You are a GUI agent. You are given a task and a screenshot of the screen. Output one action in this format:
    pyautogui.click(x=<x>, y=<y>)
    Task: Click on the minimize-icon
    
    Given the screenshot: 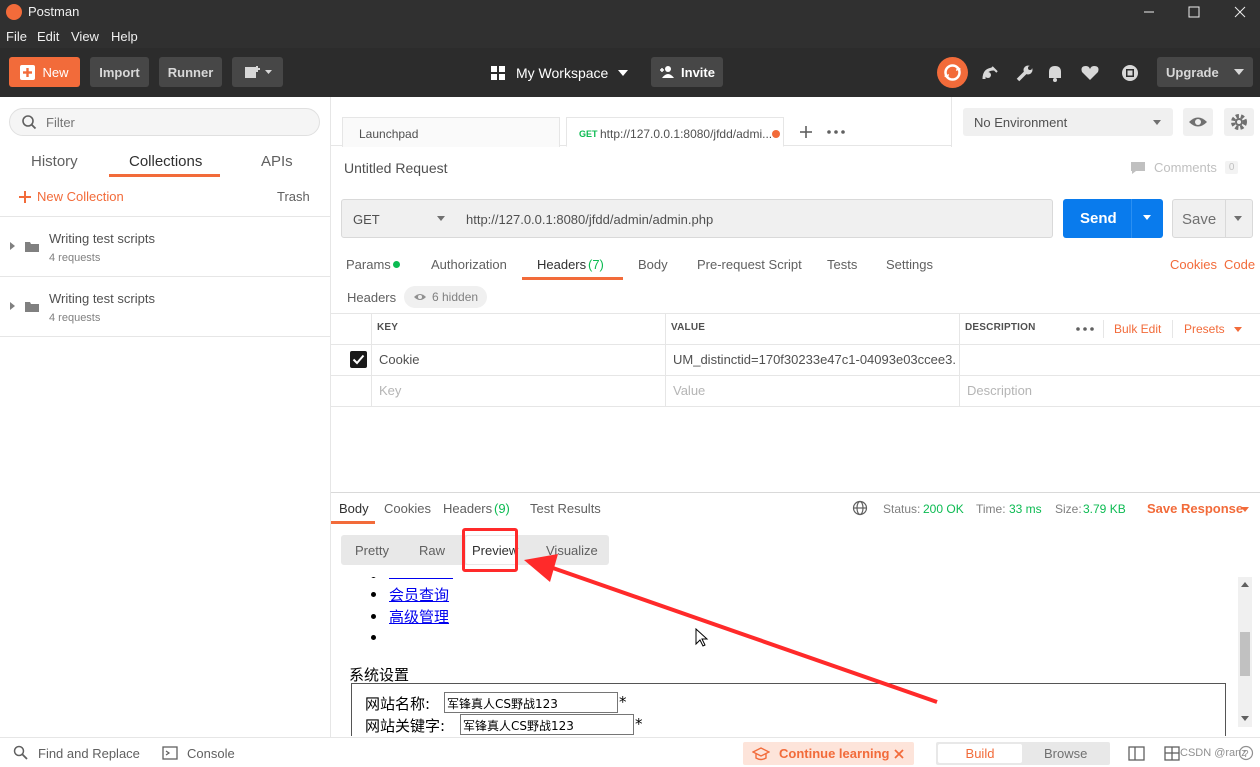 What is the action you would take?
    pyautogui.click(x=1150, y=12)
    